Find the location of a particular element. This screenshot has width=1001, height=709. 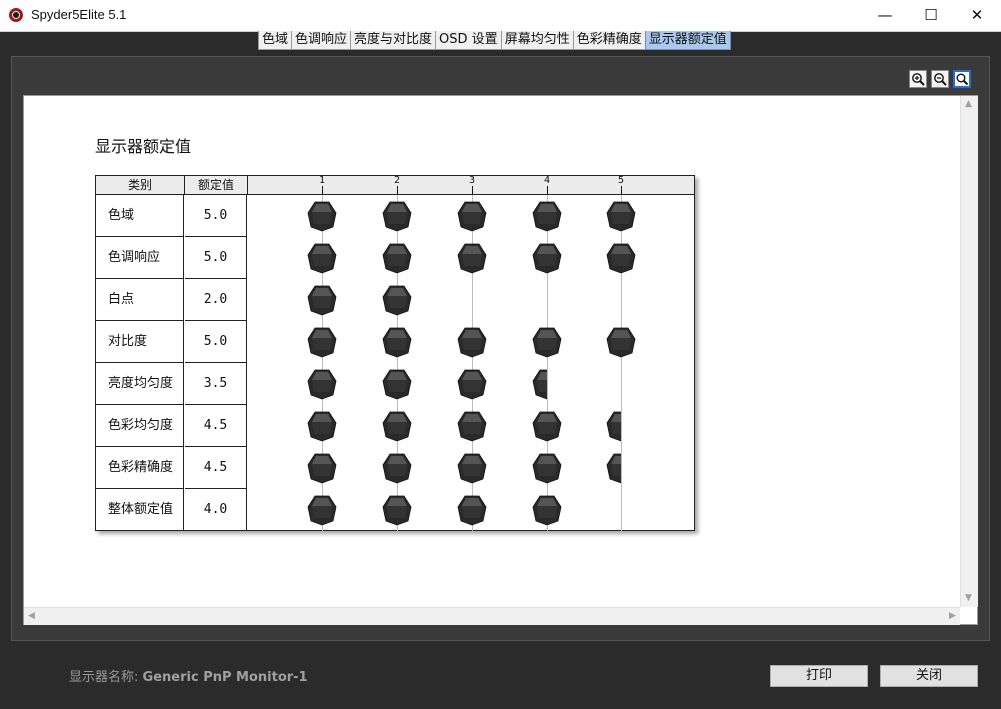

maximize-button: ☐ is located at coordinates (931, 15).